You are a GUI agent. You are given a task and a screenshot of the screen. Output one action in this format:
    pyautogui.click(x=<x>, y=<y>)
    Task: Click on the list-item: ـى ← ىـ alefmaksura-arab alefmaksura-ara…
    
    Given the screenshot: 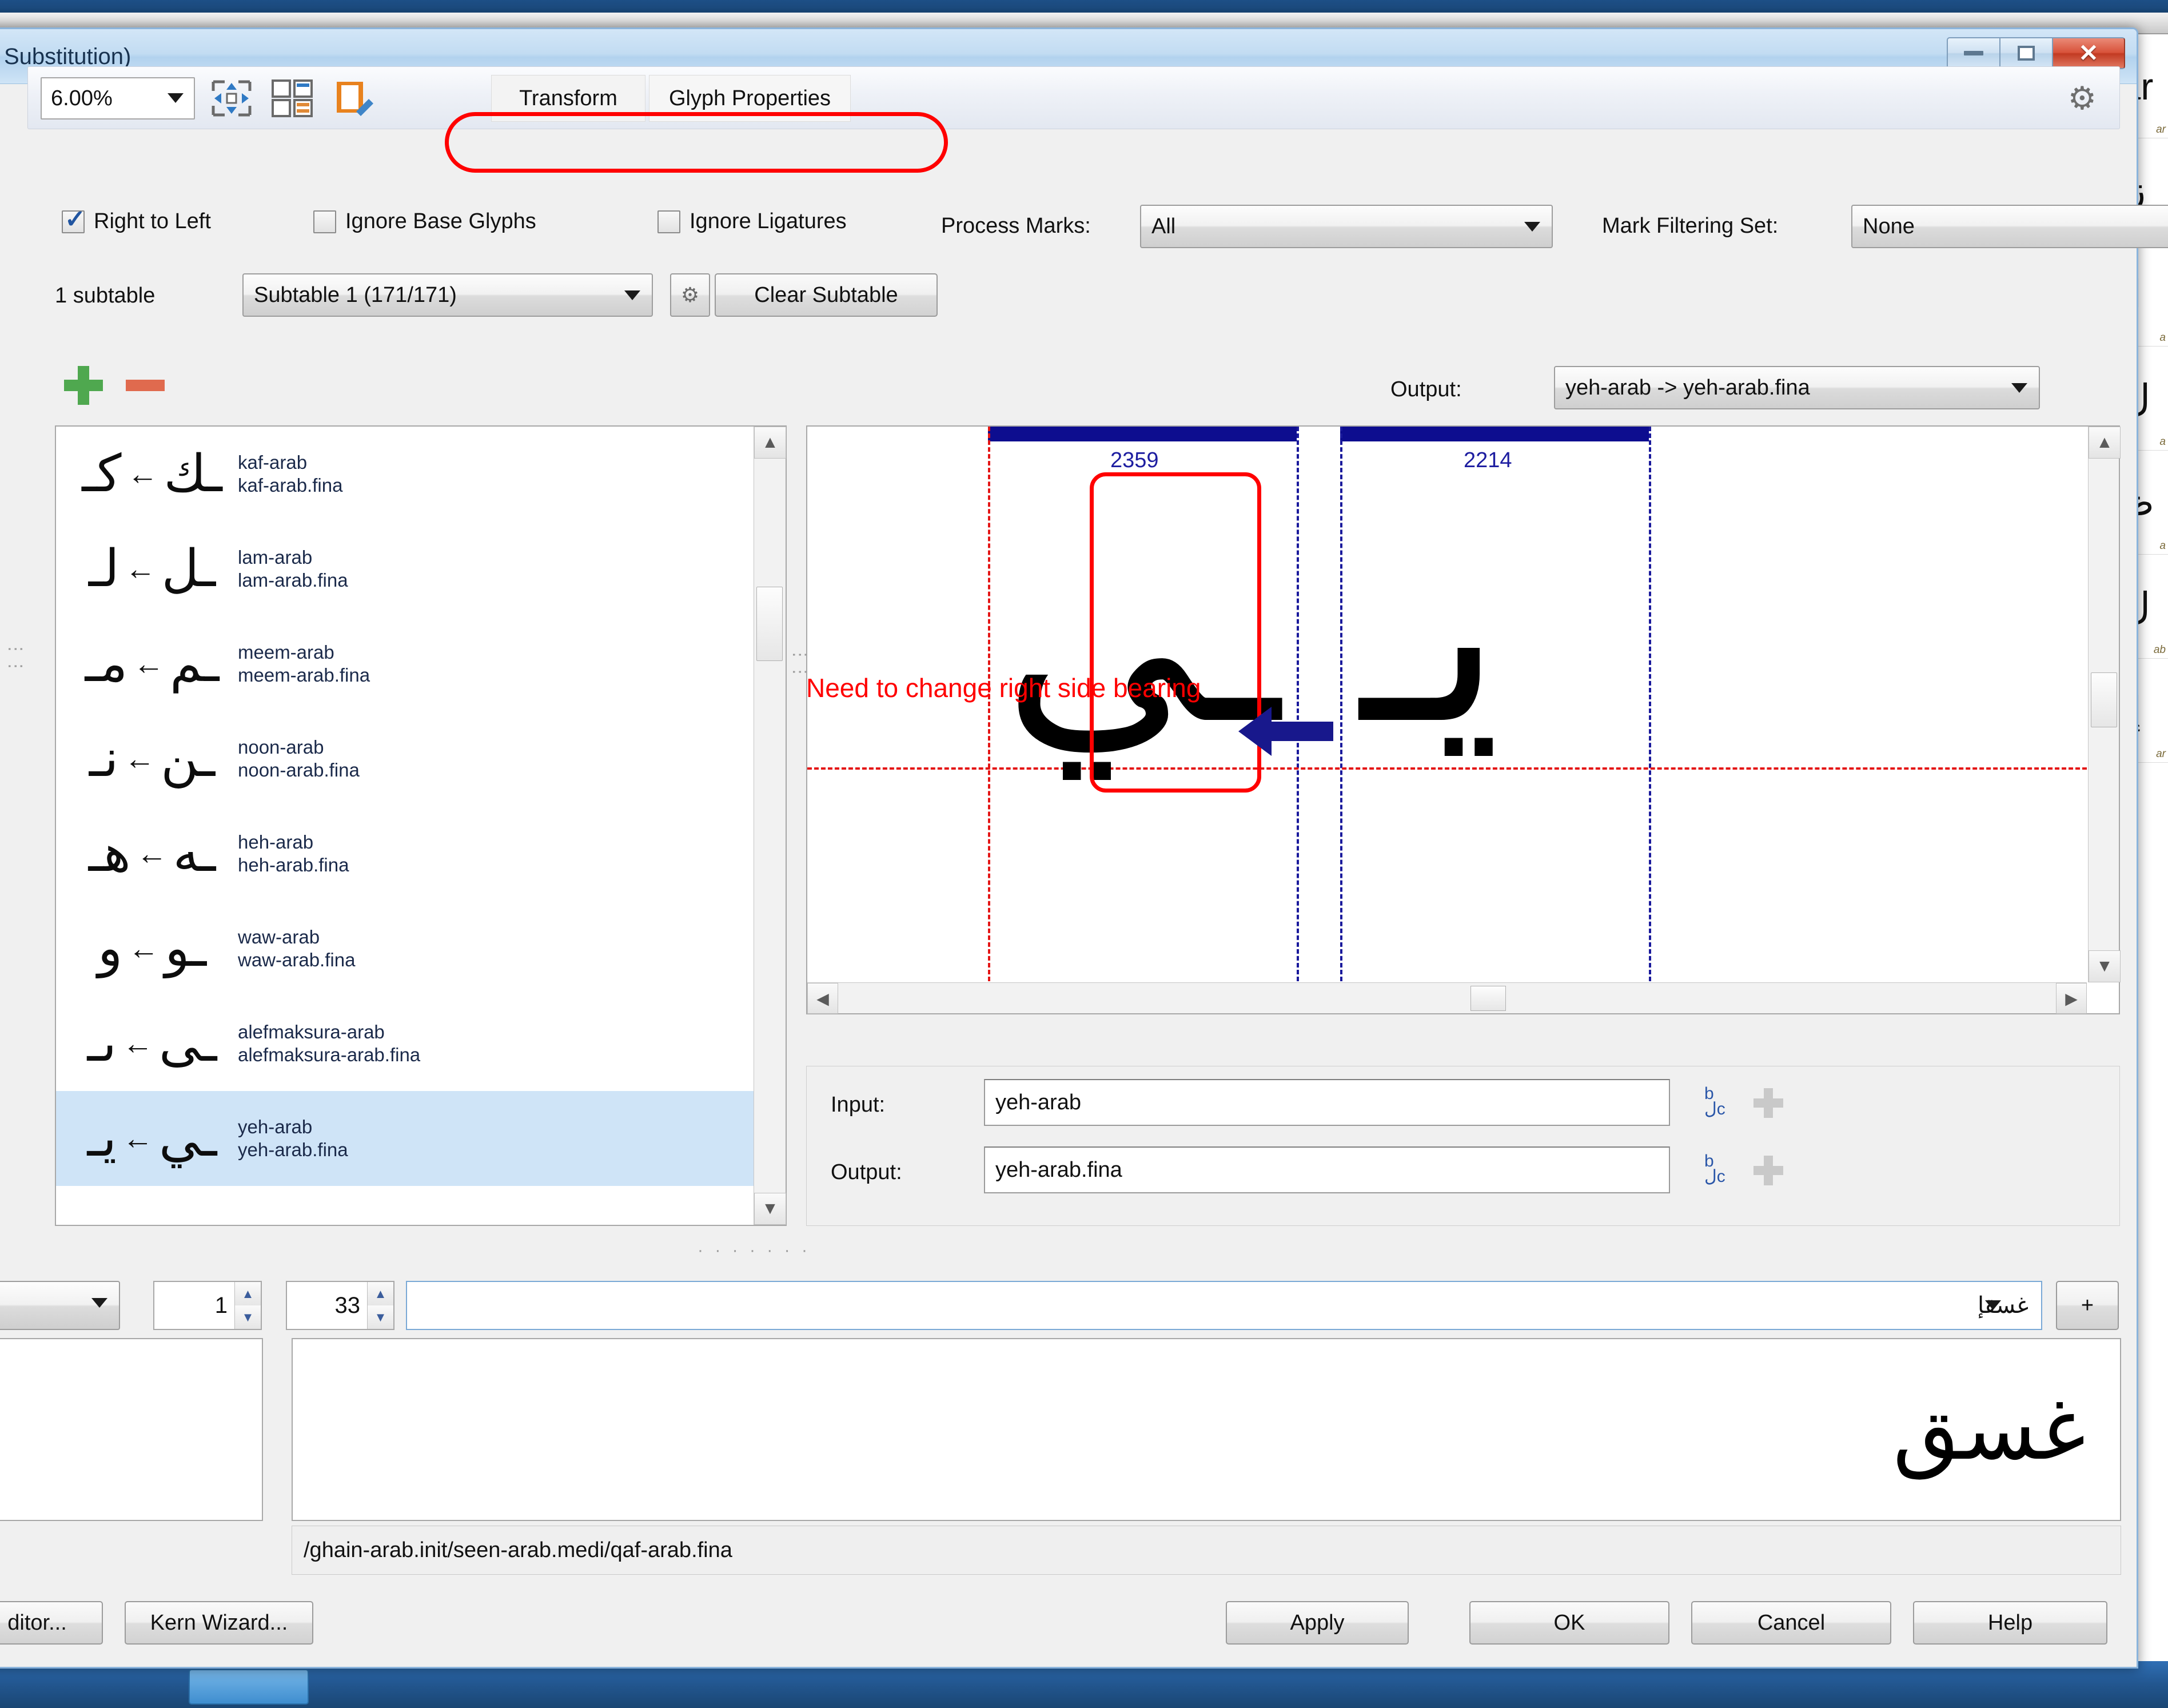 What is the action you would take?
    pyautogui.click(x=405, y=1044)
    